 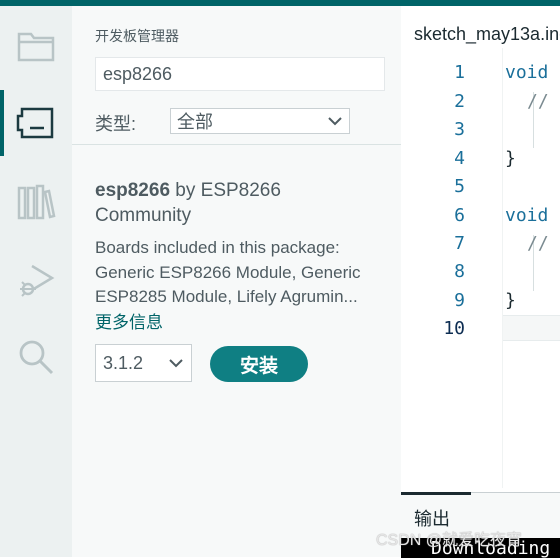 I want to click on line-number: 5, so click(x=459, y=186).